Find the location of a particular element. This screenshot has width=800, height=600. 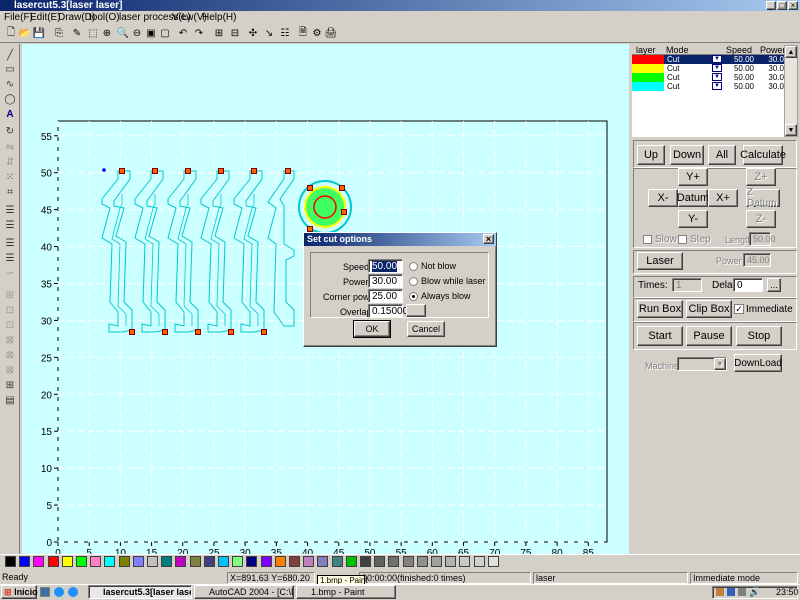

zoom-out-icon: ⊖ is located at coordinates (137, 33).